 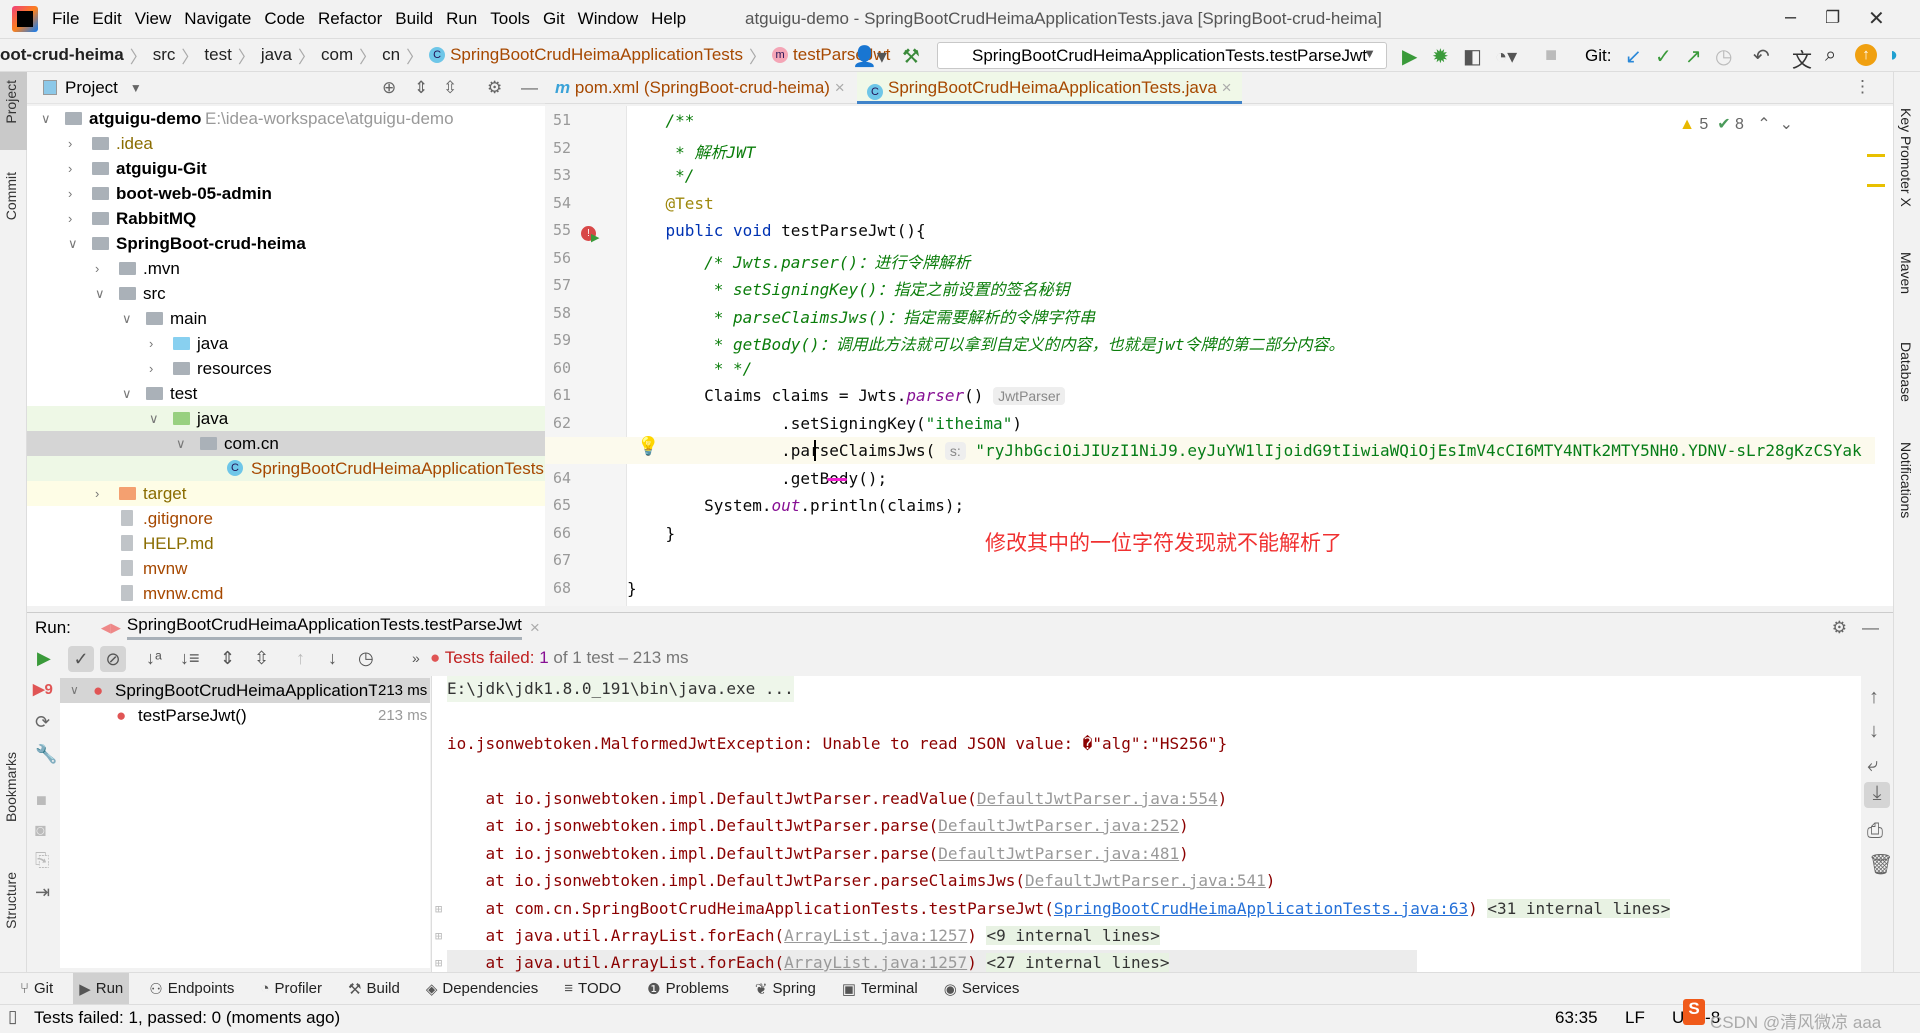 What do you see at coordinates (217, 19) in the screenshot?
I see `menu-navigate: Navigate` at bounding box center [217, 19].